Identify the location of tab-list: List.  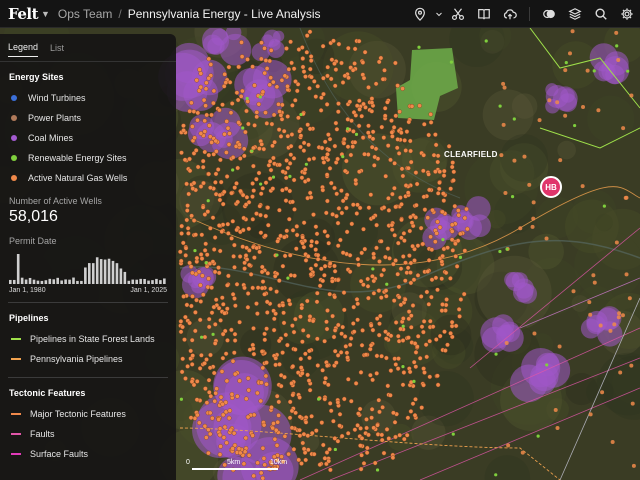
(57, 48).